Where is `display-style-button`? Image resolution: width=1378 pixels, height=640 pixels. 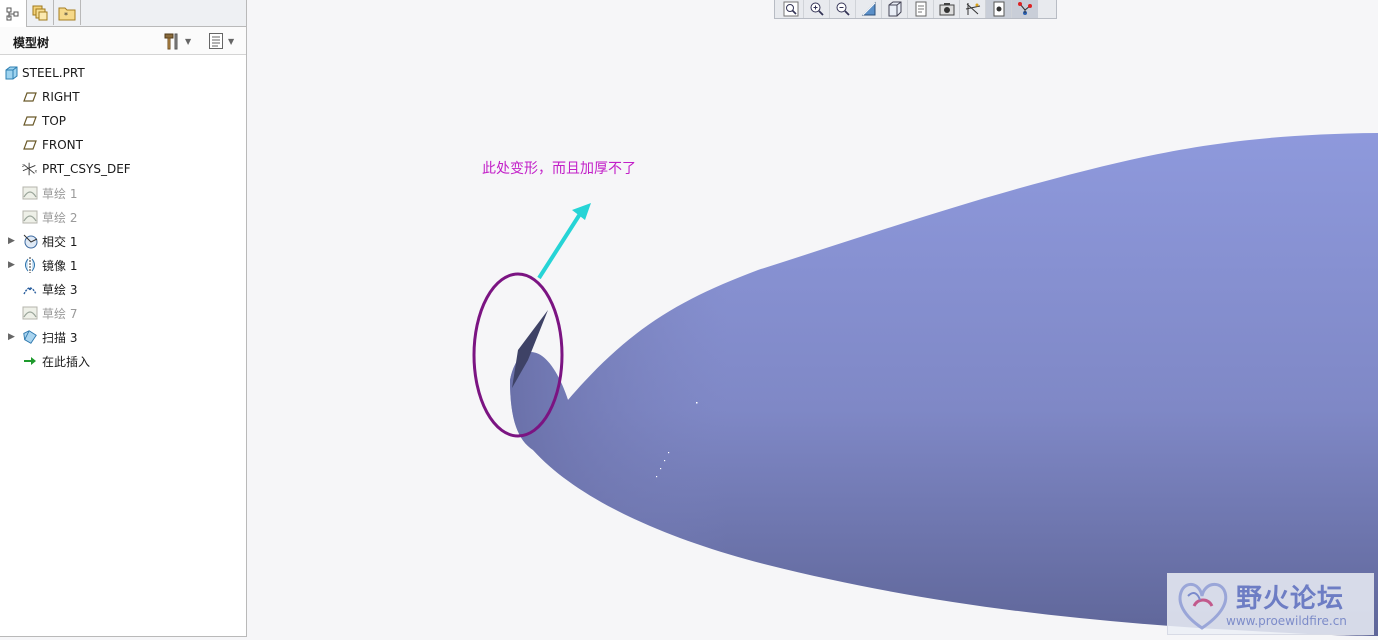
display-style-button is located at coordinates (895, 9).